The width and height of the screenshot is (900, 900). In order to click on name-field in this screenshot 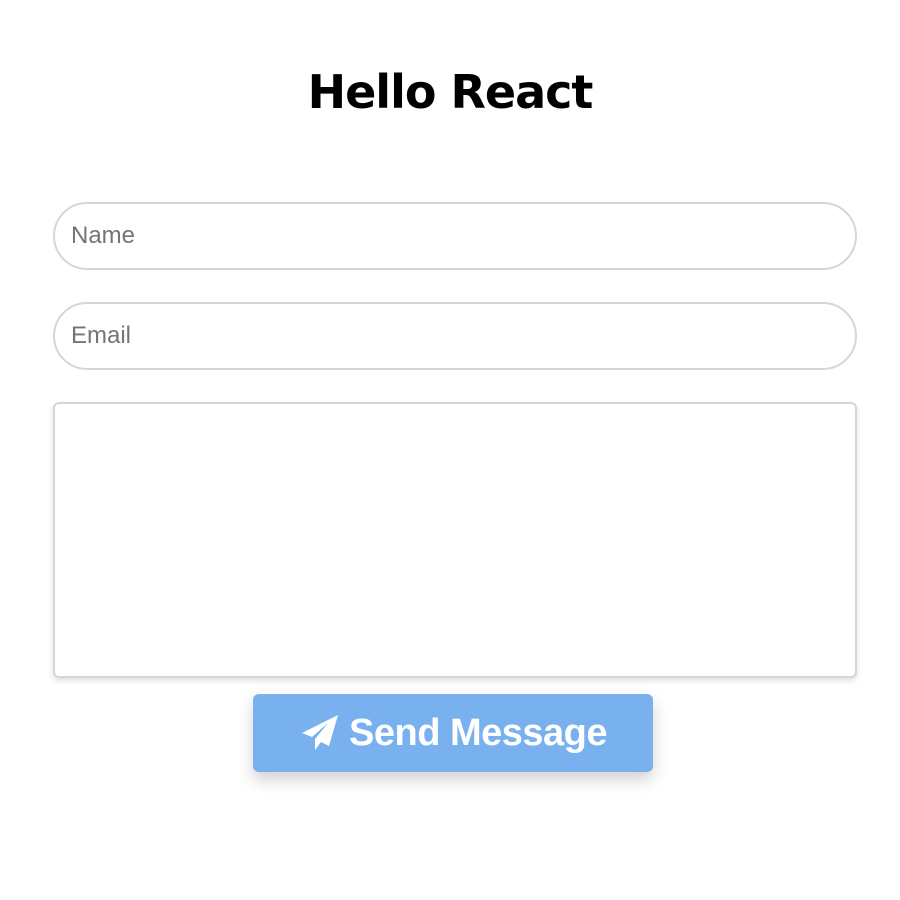, I will do `click(455, 236)`.